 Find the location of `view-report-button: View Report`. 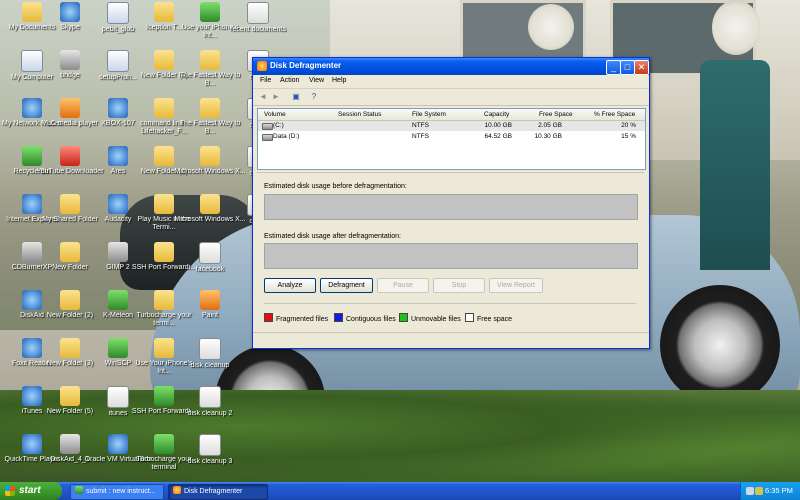

view-report-button: View Report is located at coordinates (516, 285).